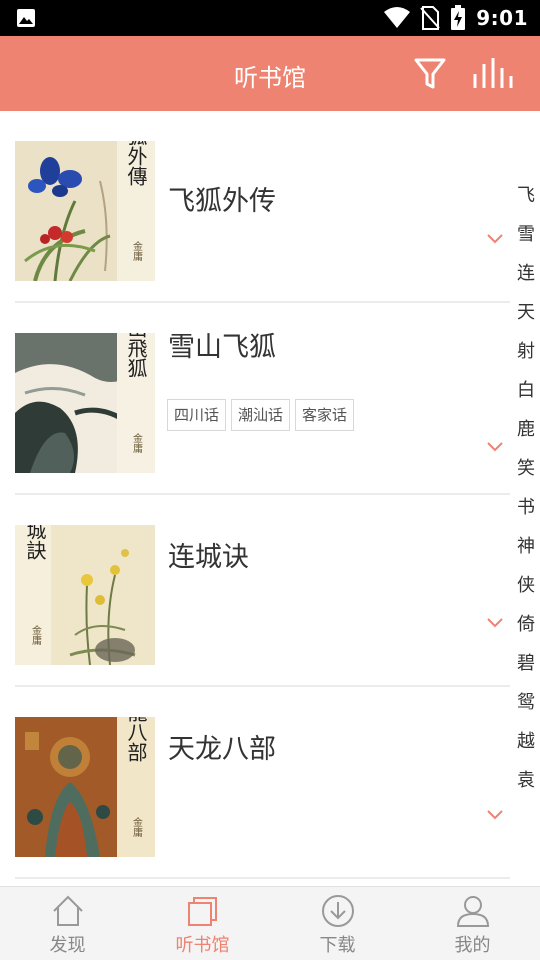 The height and width of the screenshot is (960, 540). What do you see at coordinates (430, 18) in the screenshot?
I see `no-sim-icon` at bounding box center [430, 18].